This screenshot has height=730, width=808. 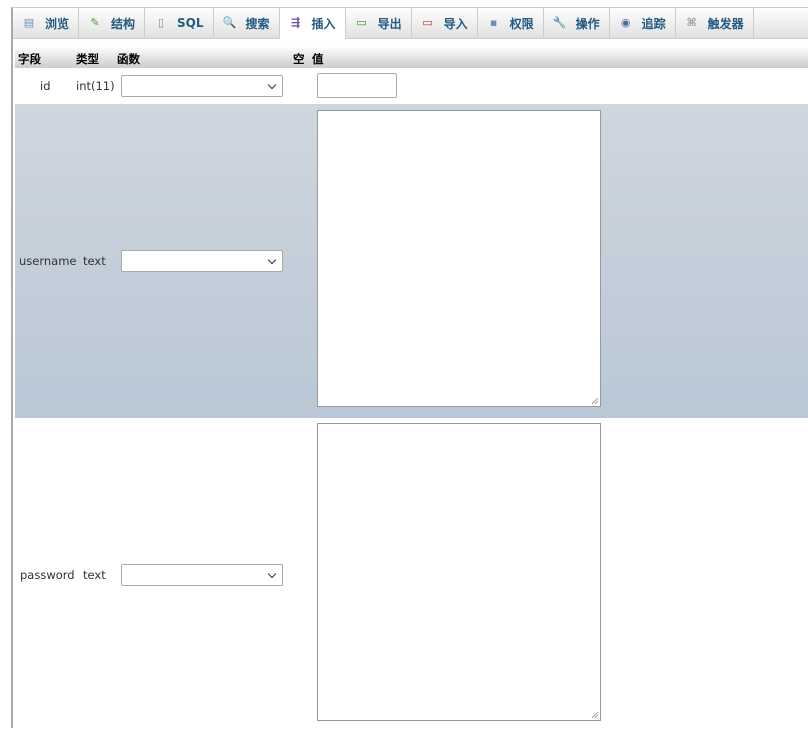 I want to click on tab-trigger: ⌘ 触发器, so click(x=715, y=23).